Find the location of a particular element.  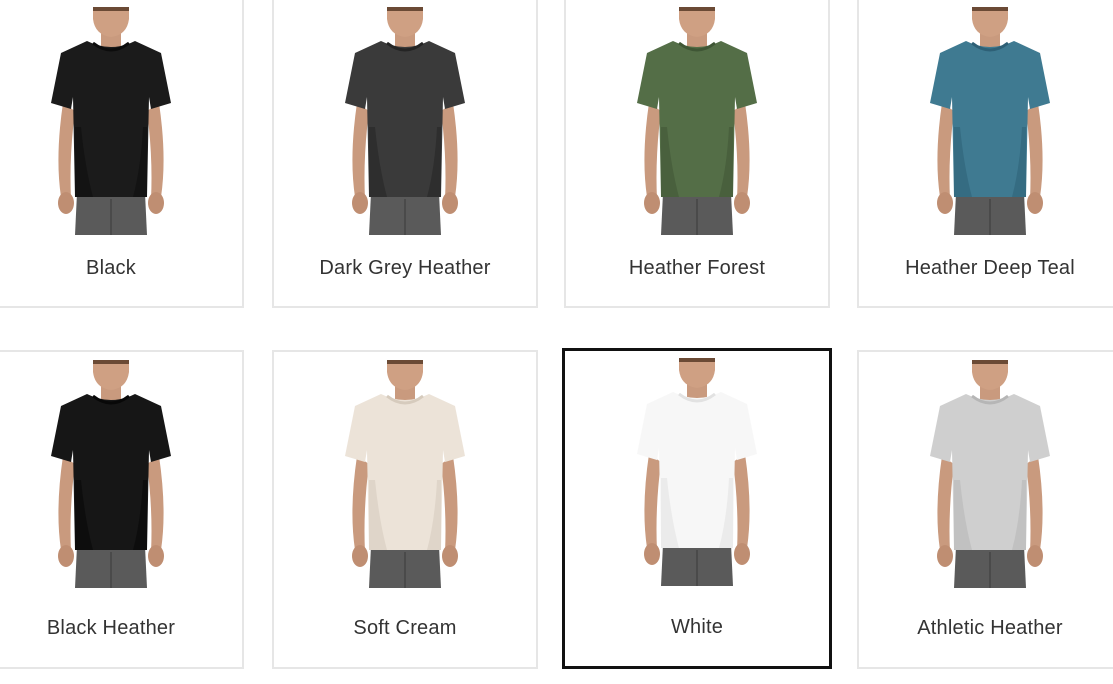

color-label: Black is located at coordinates (111, 268).